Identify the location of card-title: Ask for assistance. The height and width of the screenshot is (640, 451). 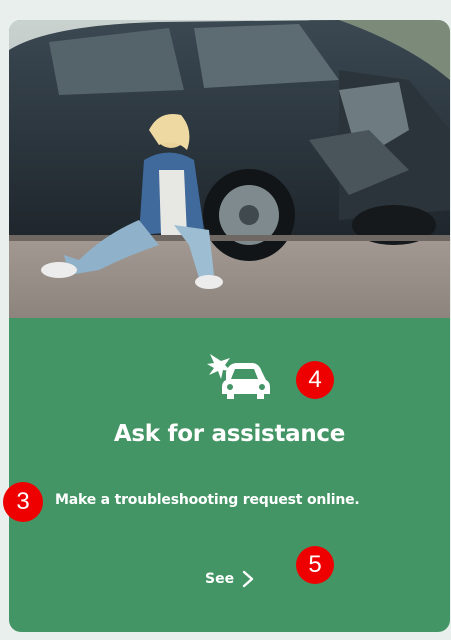
(229, 434).